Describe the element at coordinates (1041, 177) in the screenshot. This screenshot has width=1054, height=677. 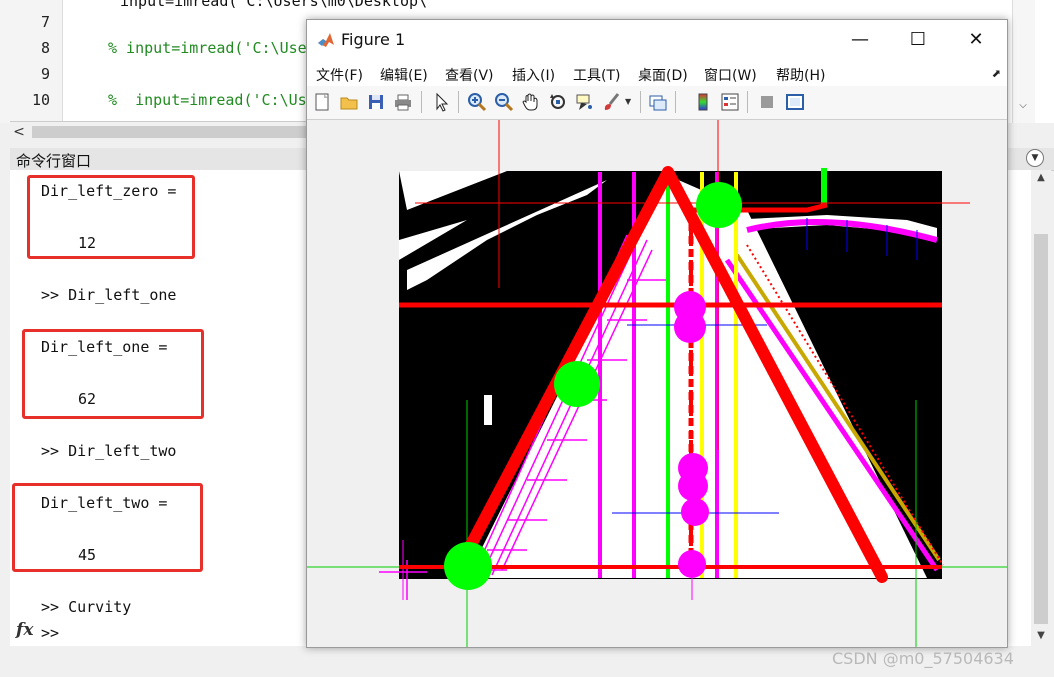
I see `chevron-up-icon: ▲` at that location.